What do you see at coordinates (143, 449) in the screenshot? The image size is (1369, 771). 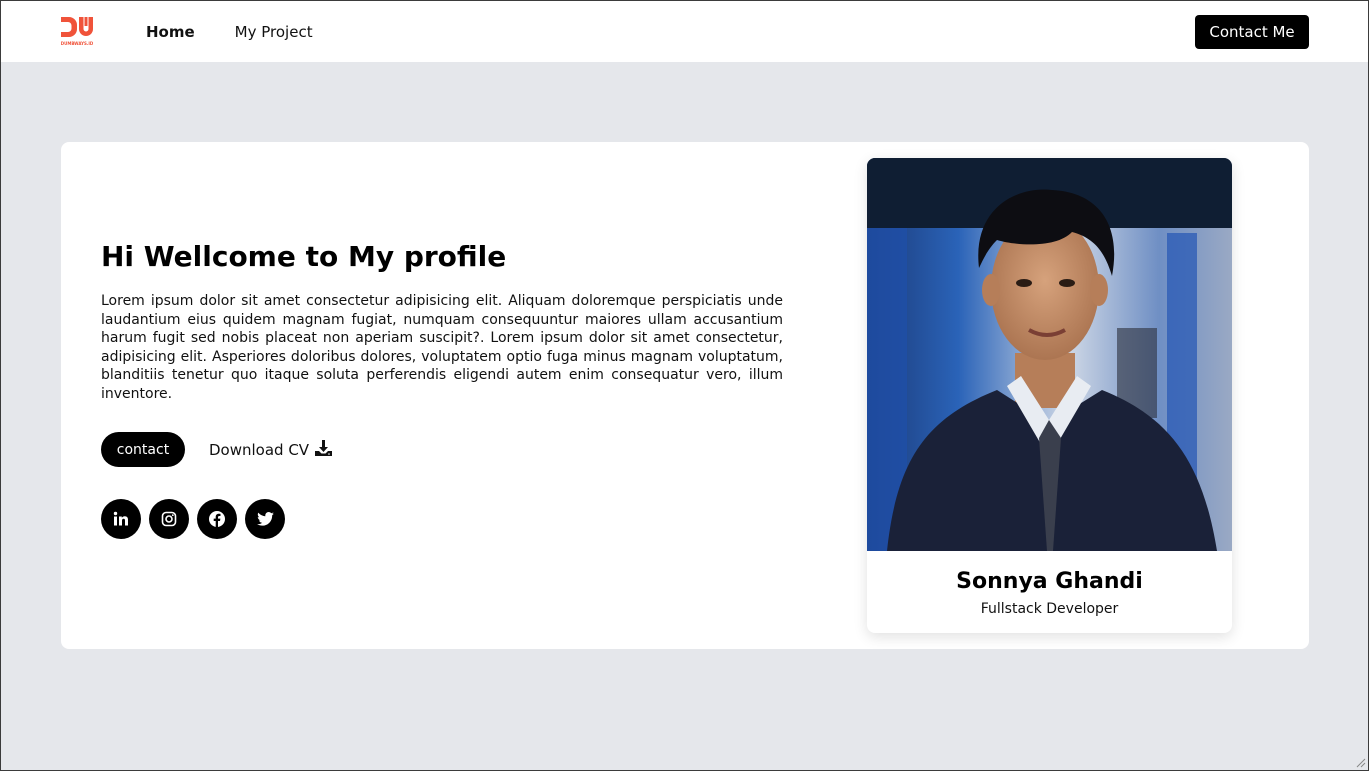 I see `contact-button: contact` at bounding box center [143, 449].